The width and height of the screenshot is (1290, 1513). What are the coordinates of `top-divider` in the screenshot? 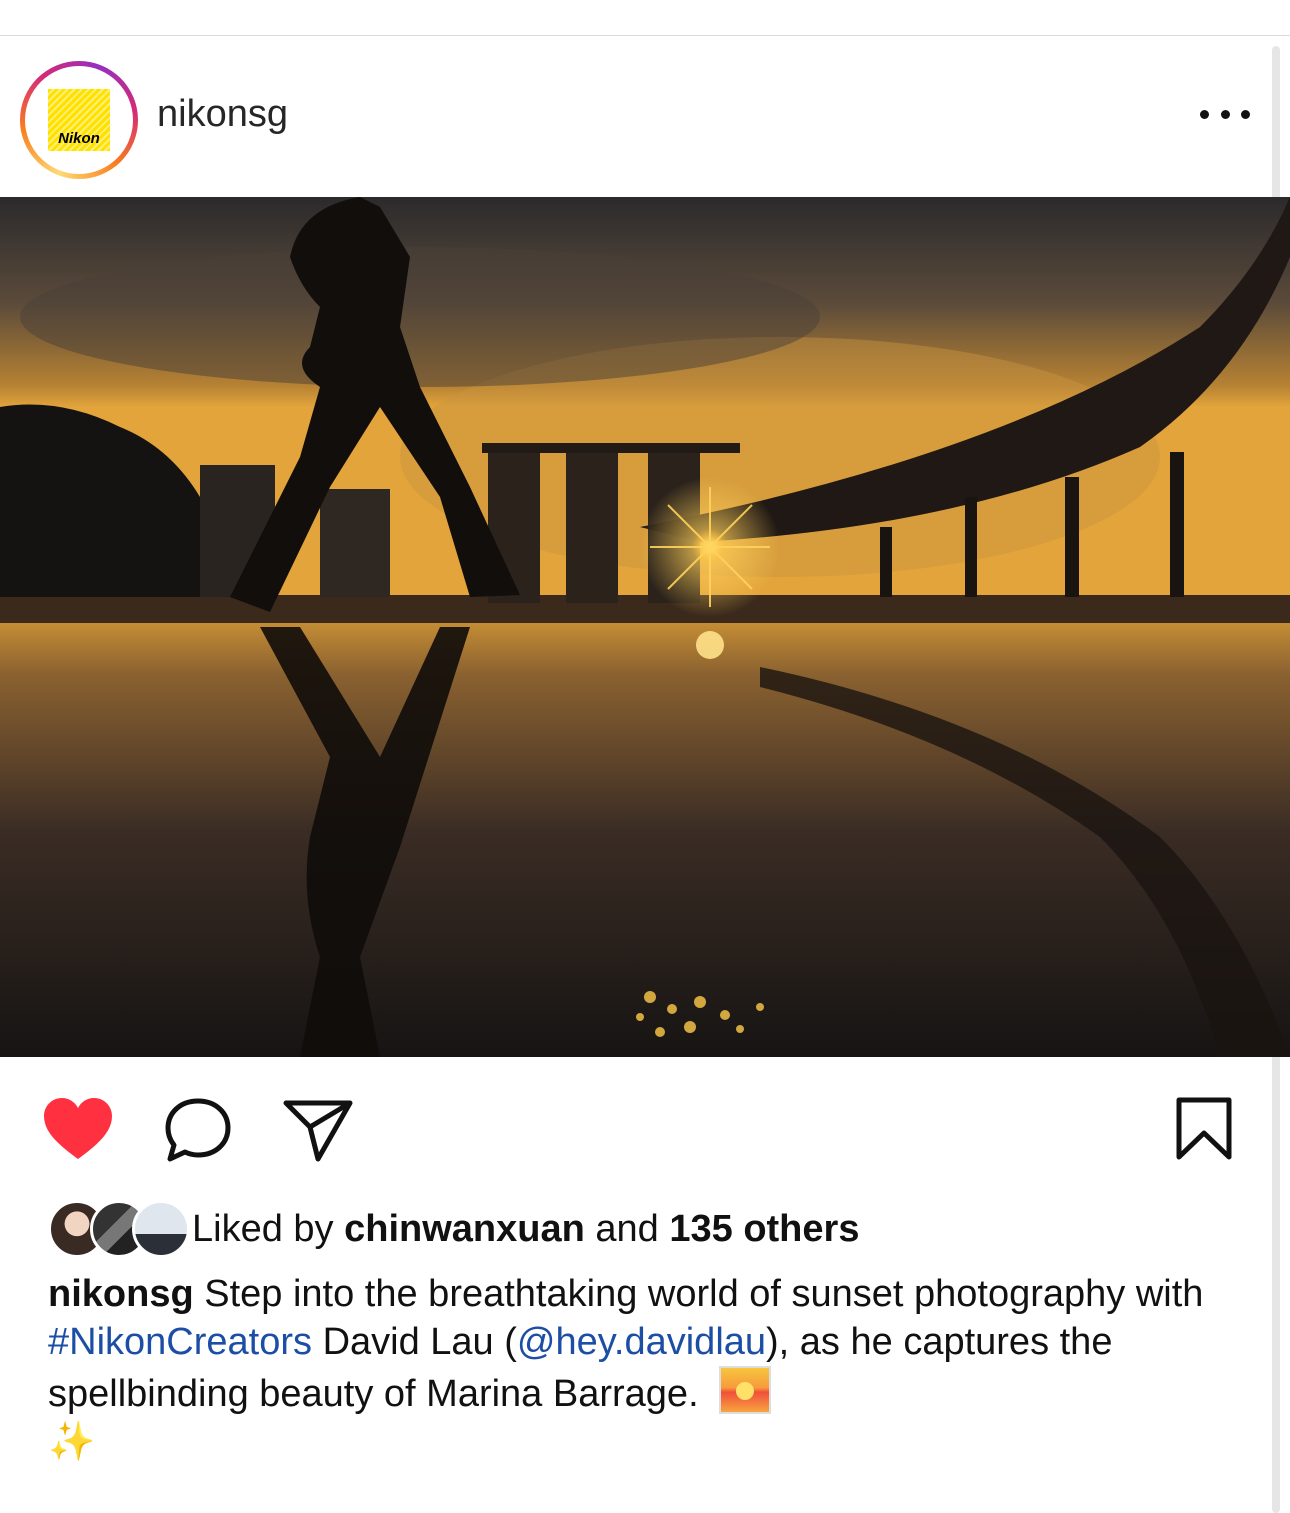 It's located at (645, 35).